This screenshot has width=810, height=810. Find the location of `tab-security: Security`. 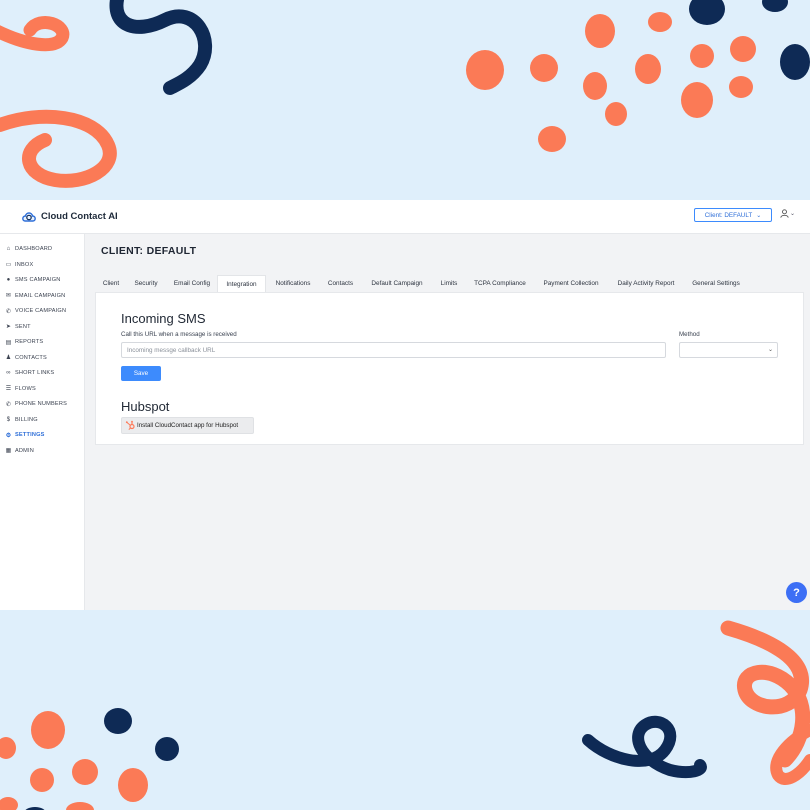

tab-security: Security is located at coordinates (146, 283).